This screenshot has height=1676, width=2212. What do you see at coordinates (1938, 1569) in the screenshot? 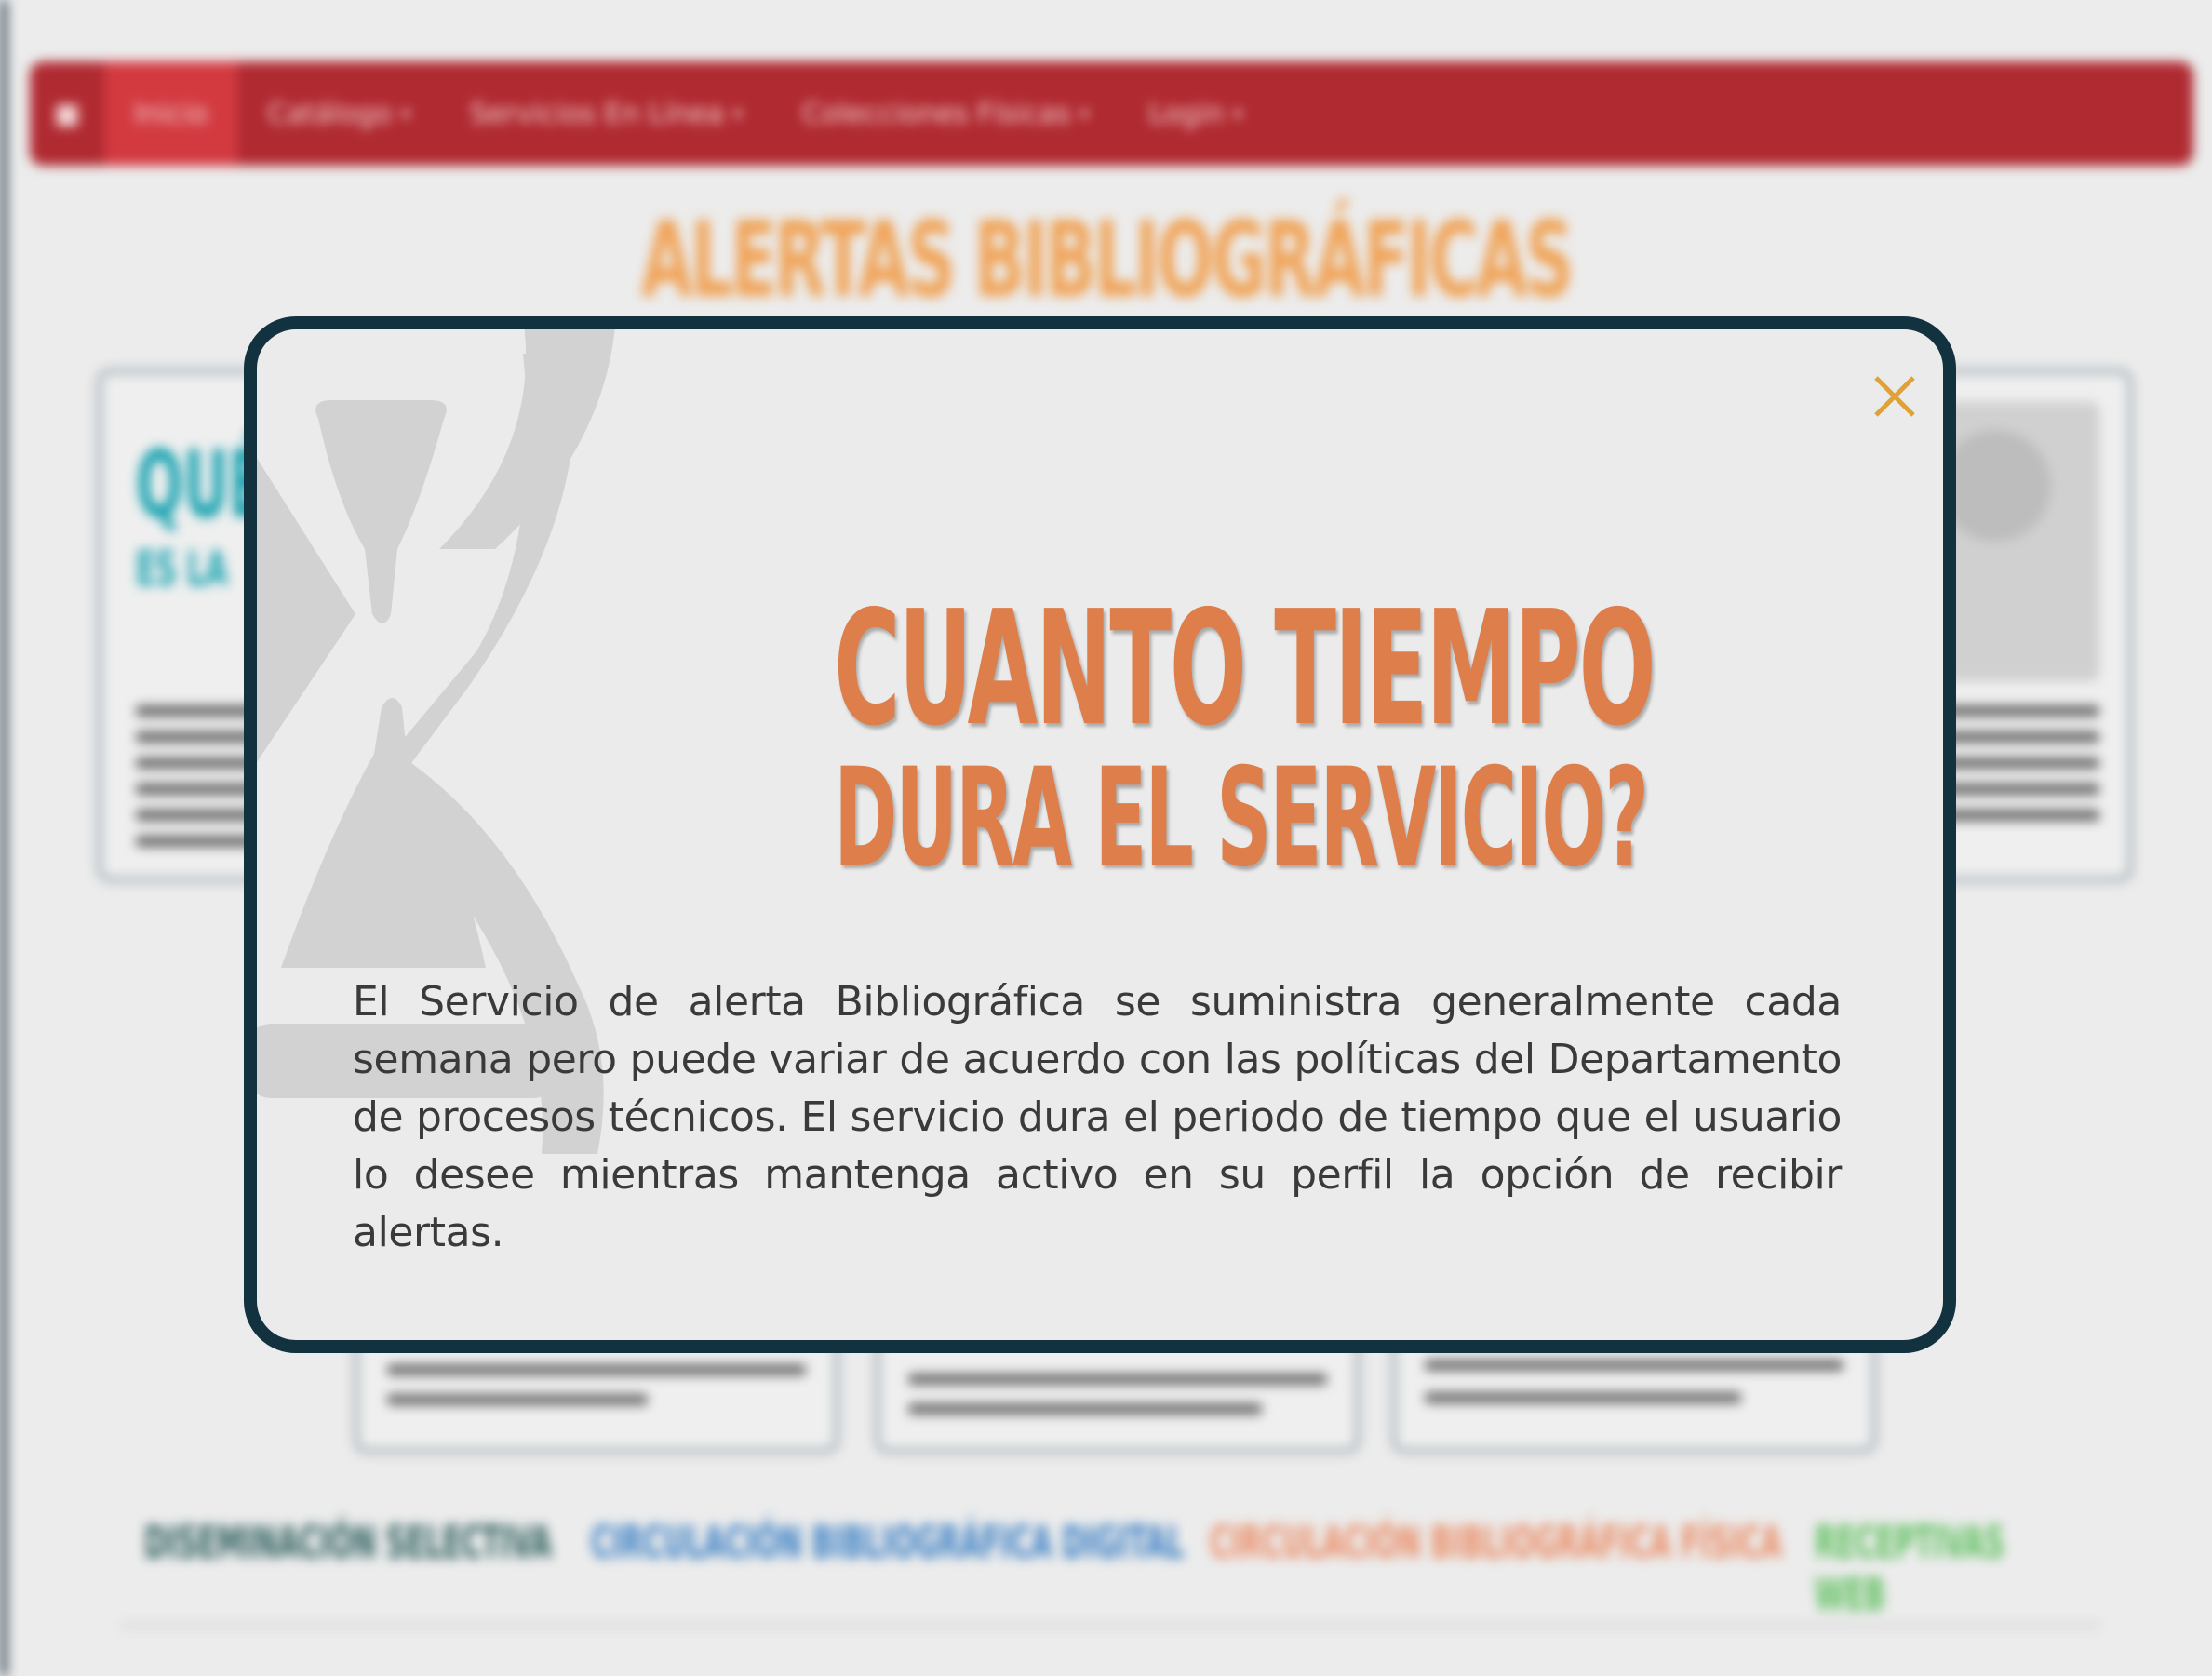
I see `link-receptivas-web: RECEPTIVAS WEB` at bounding box center [1938, 1569].